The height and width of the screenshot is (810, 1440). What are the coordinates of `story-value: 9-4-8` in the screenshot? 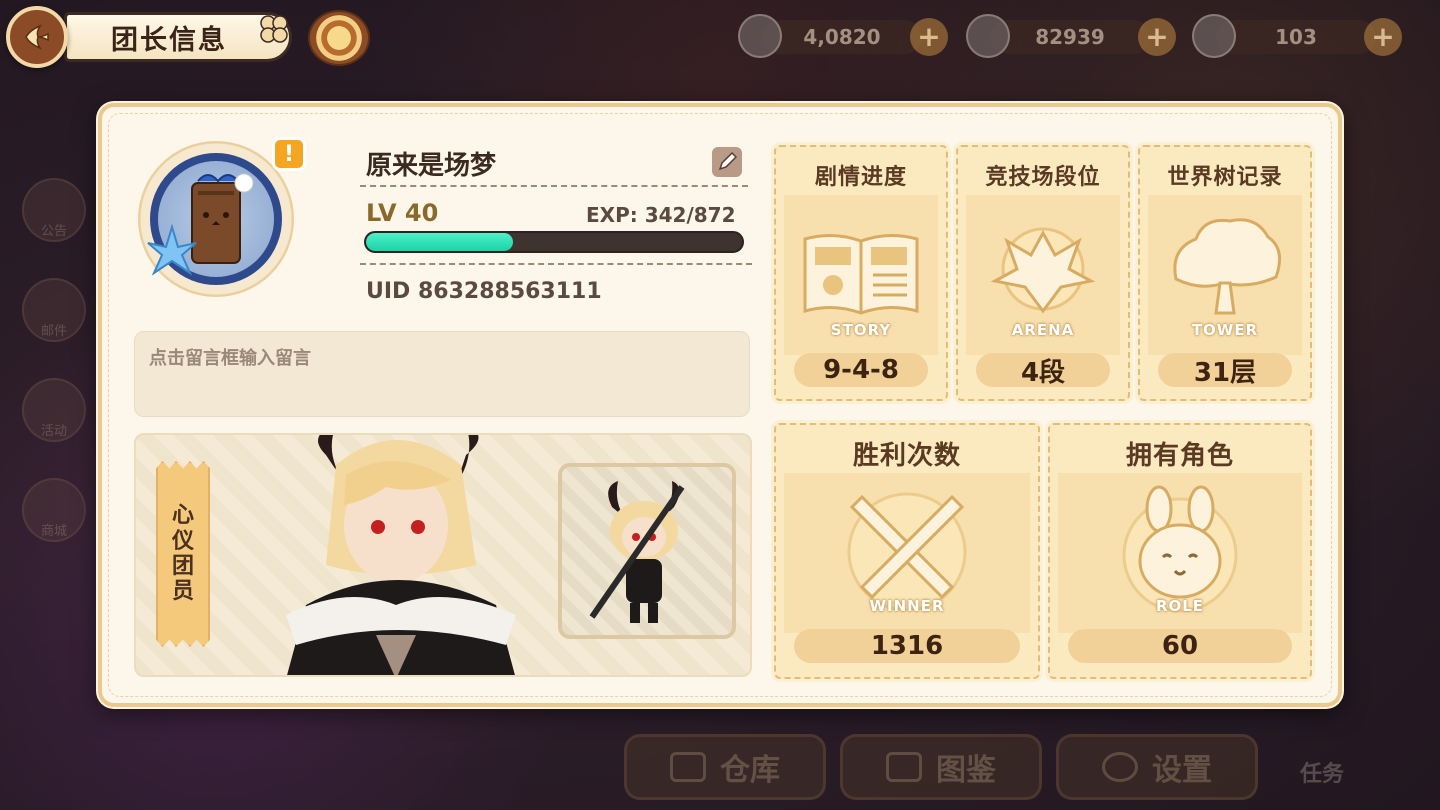 It's located at (861, 370).